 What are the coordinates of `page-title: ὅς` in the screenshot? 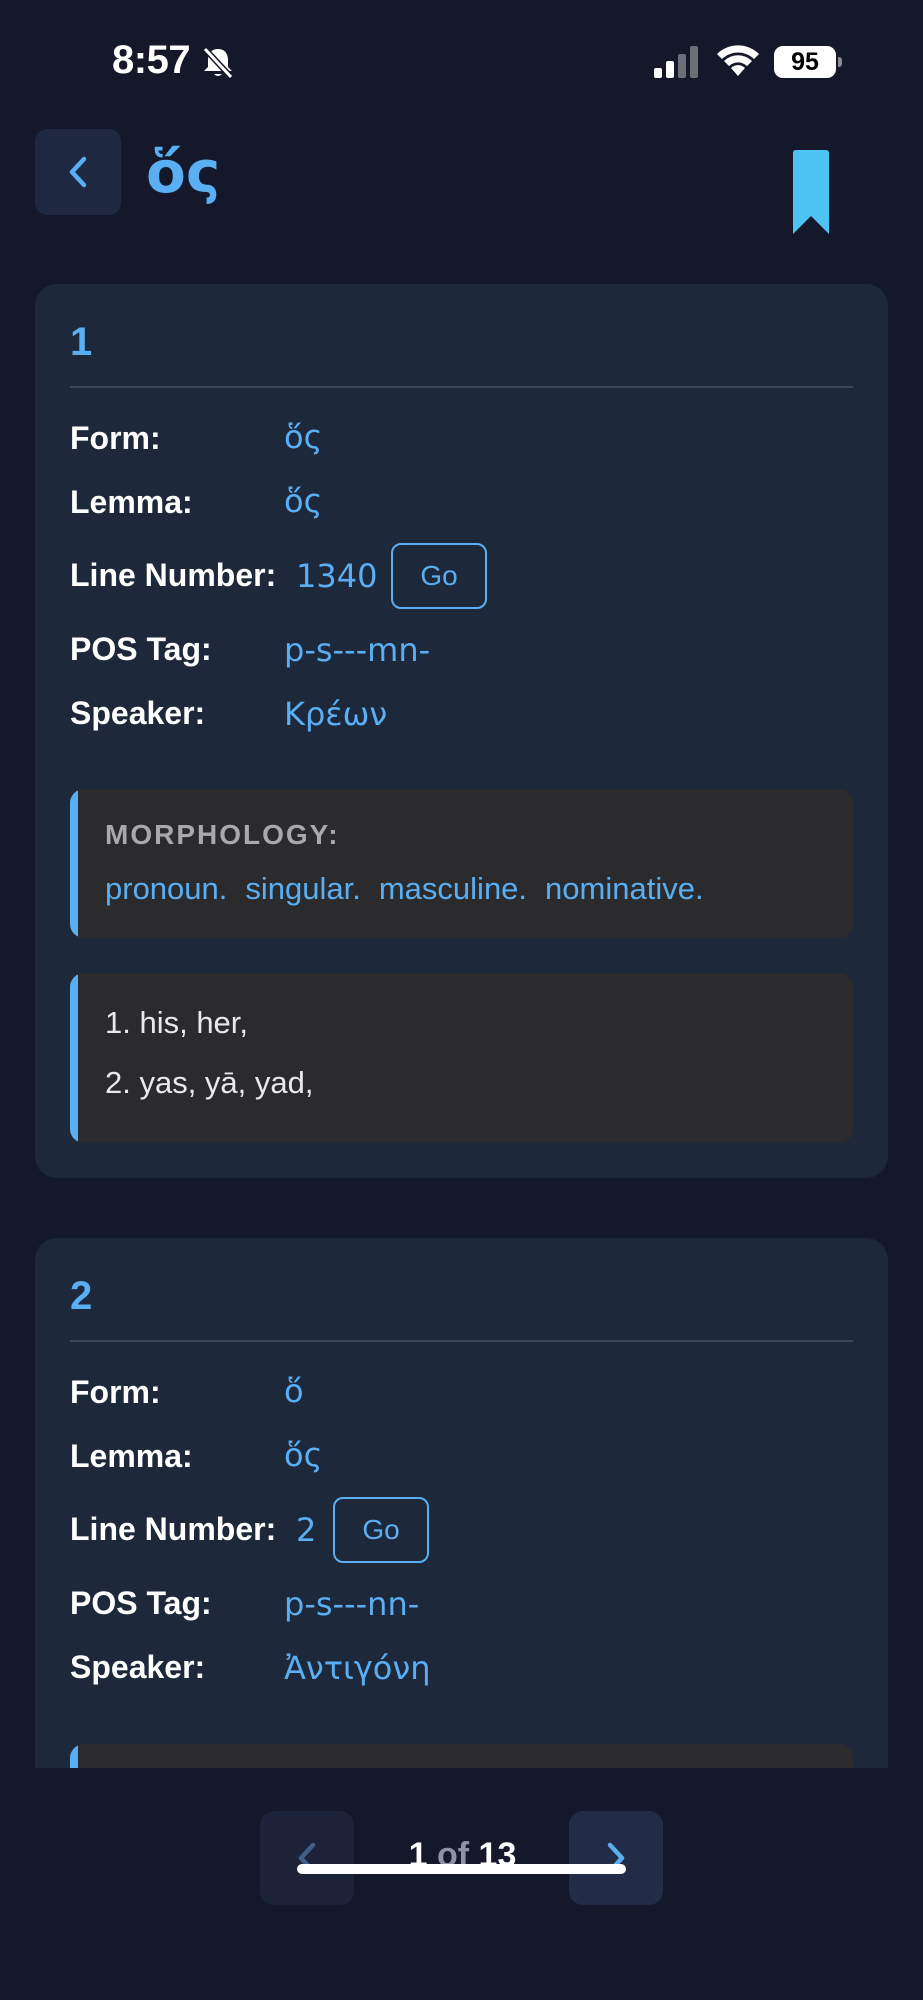 It's located at (183, 172).